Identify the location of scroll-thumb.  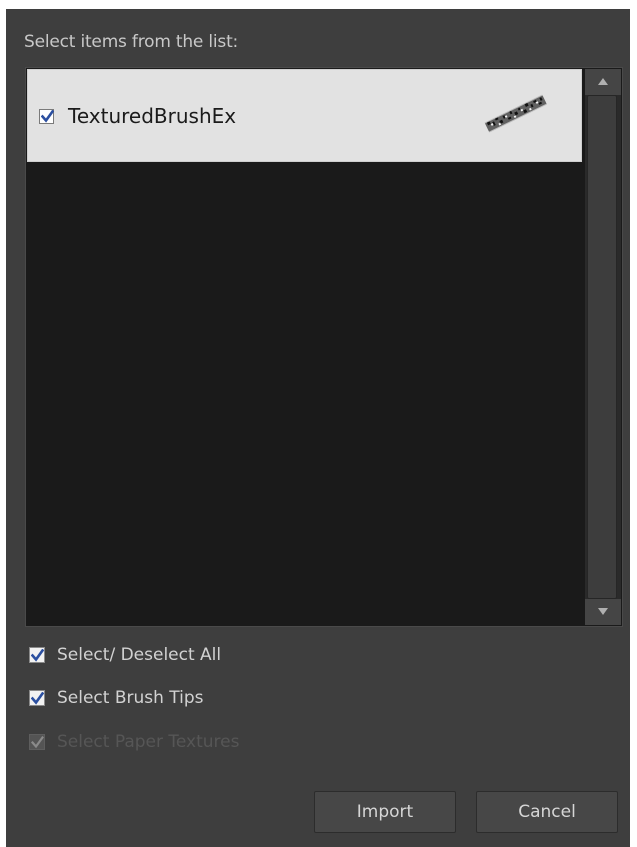
(602, 347).